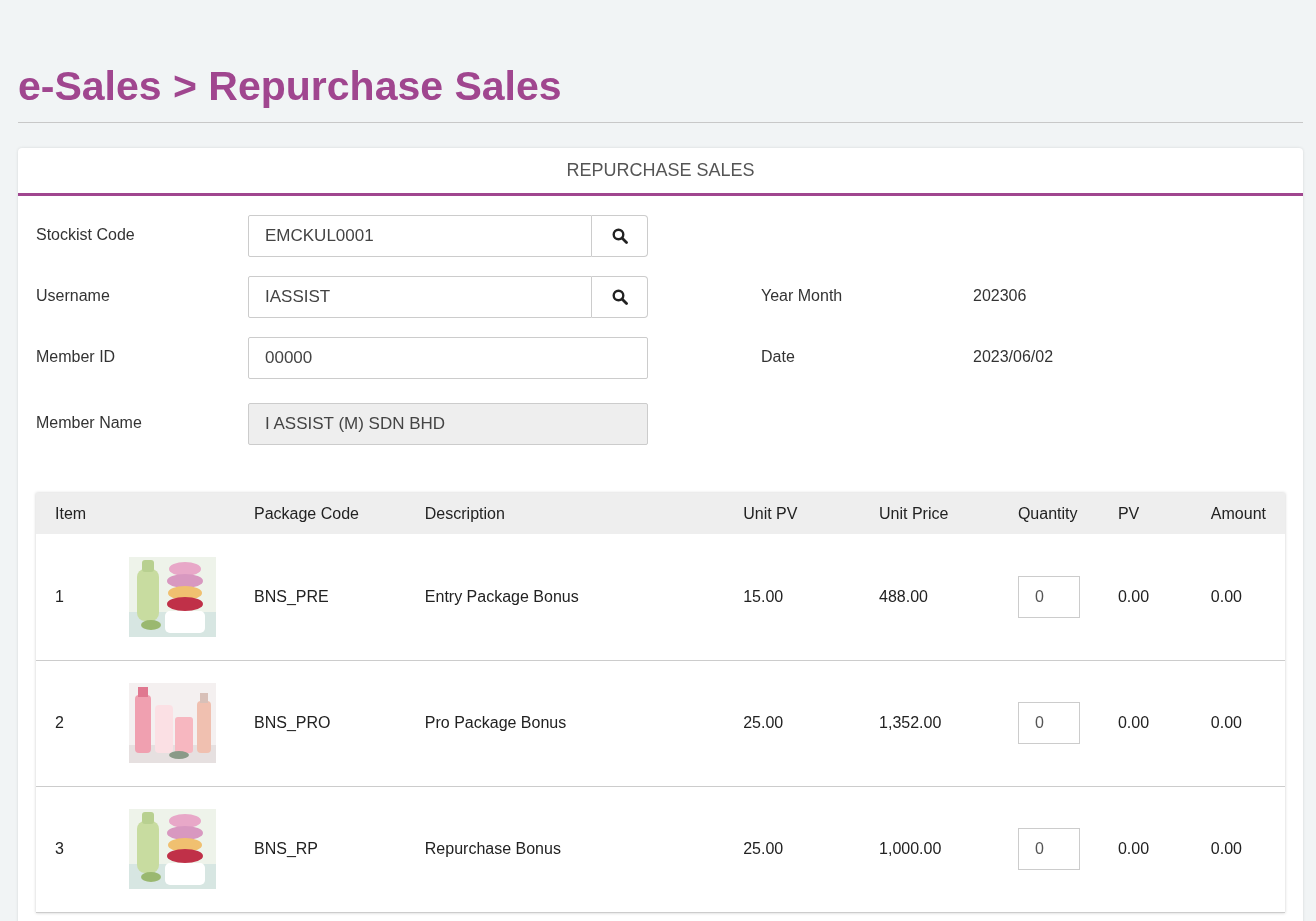 This screenshot has width=1316, height=921. I want to click on column-header: Unit PV, so click(770, 513).